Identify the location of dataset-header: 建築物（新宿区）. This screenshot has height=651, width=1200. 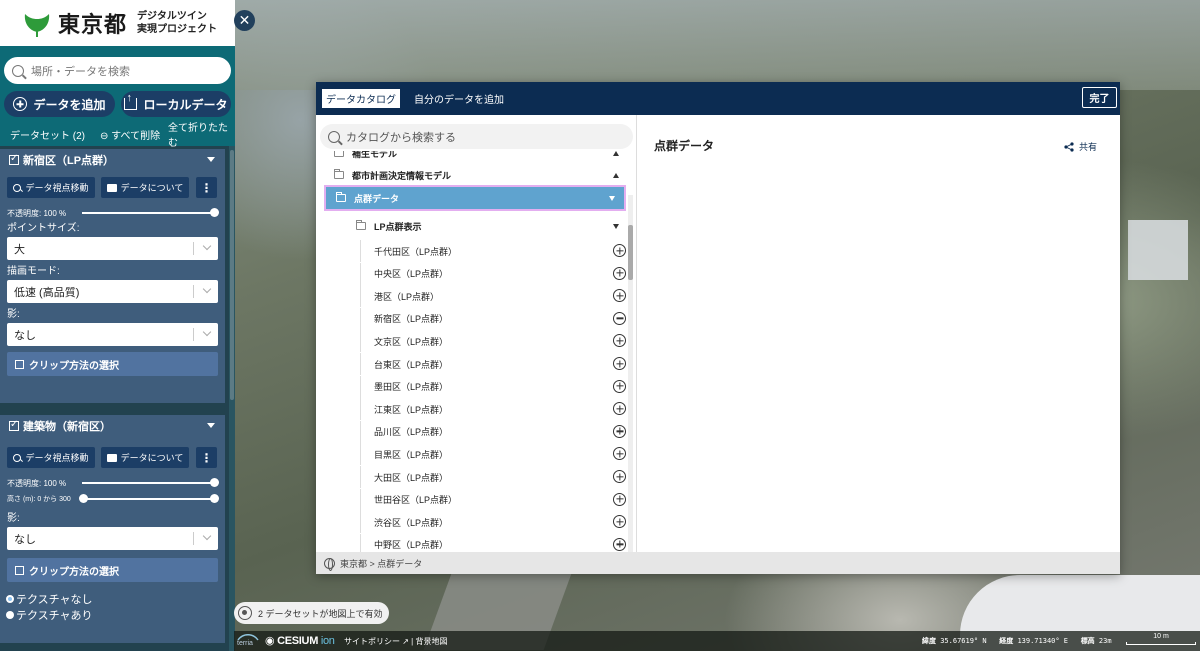
(112, 426).